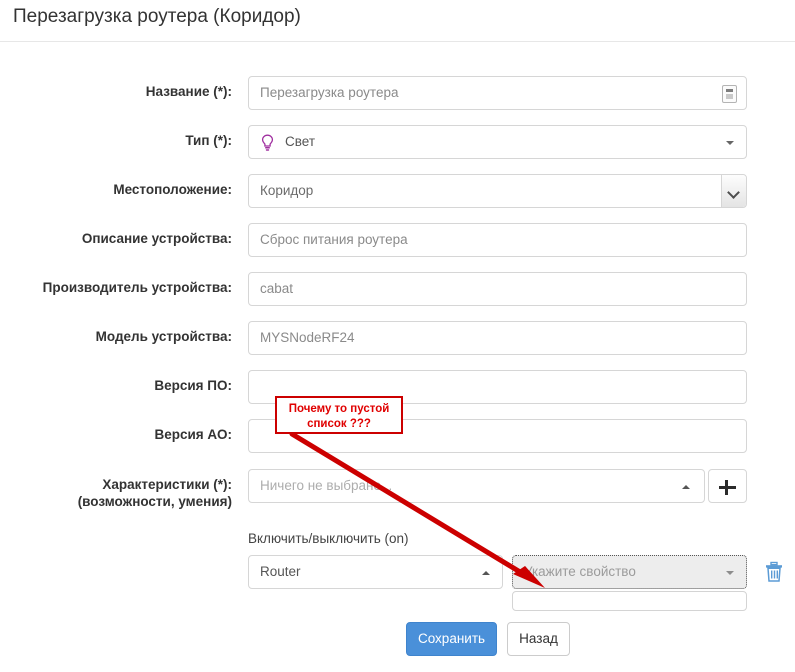 This screenshot has height=672, width=795. I want to click on label-hardware-version: Версия АО:, so click(193, 434).